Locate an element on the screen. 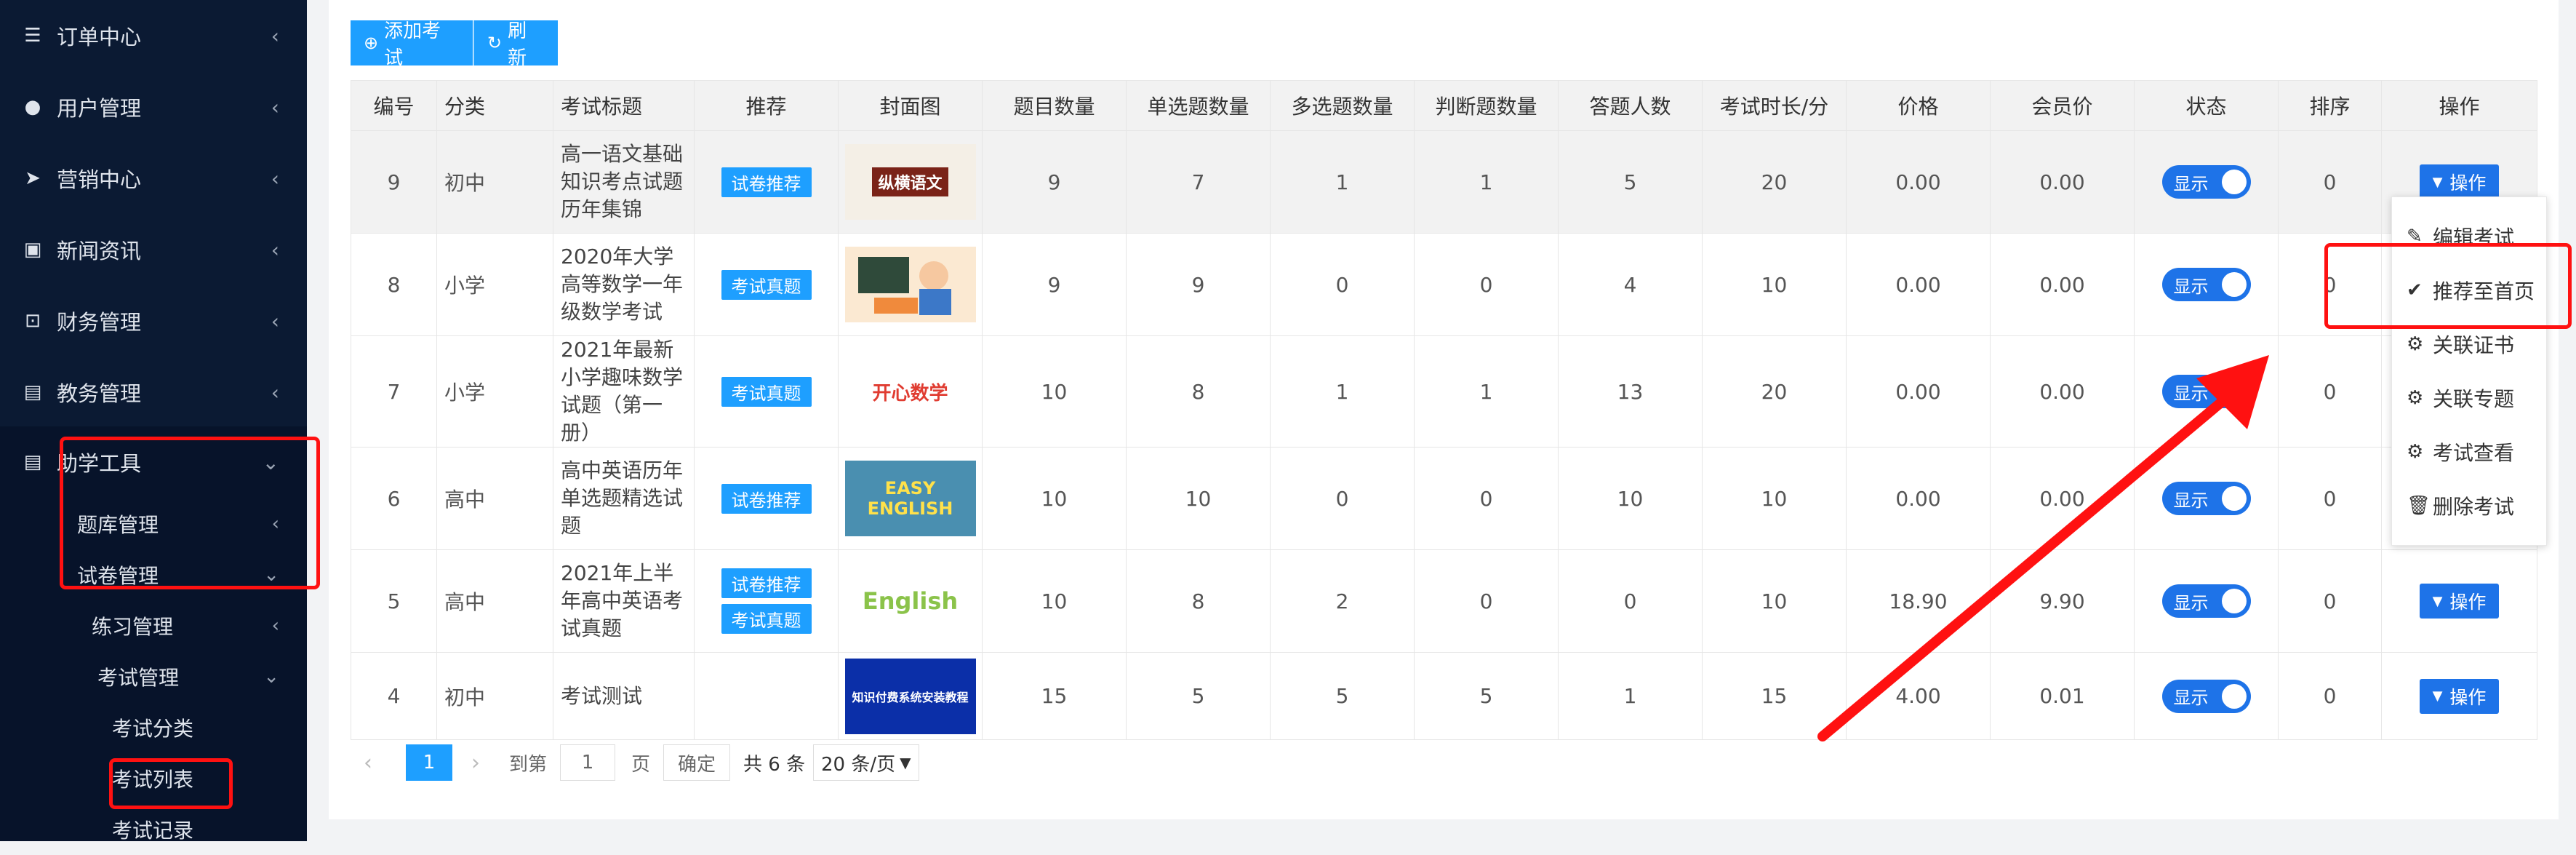  confirm-button: 确定 is located at coordinates (696, 762).